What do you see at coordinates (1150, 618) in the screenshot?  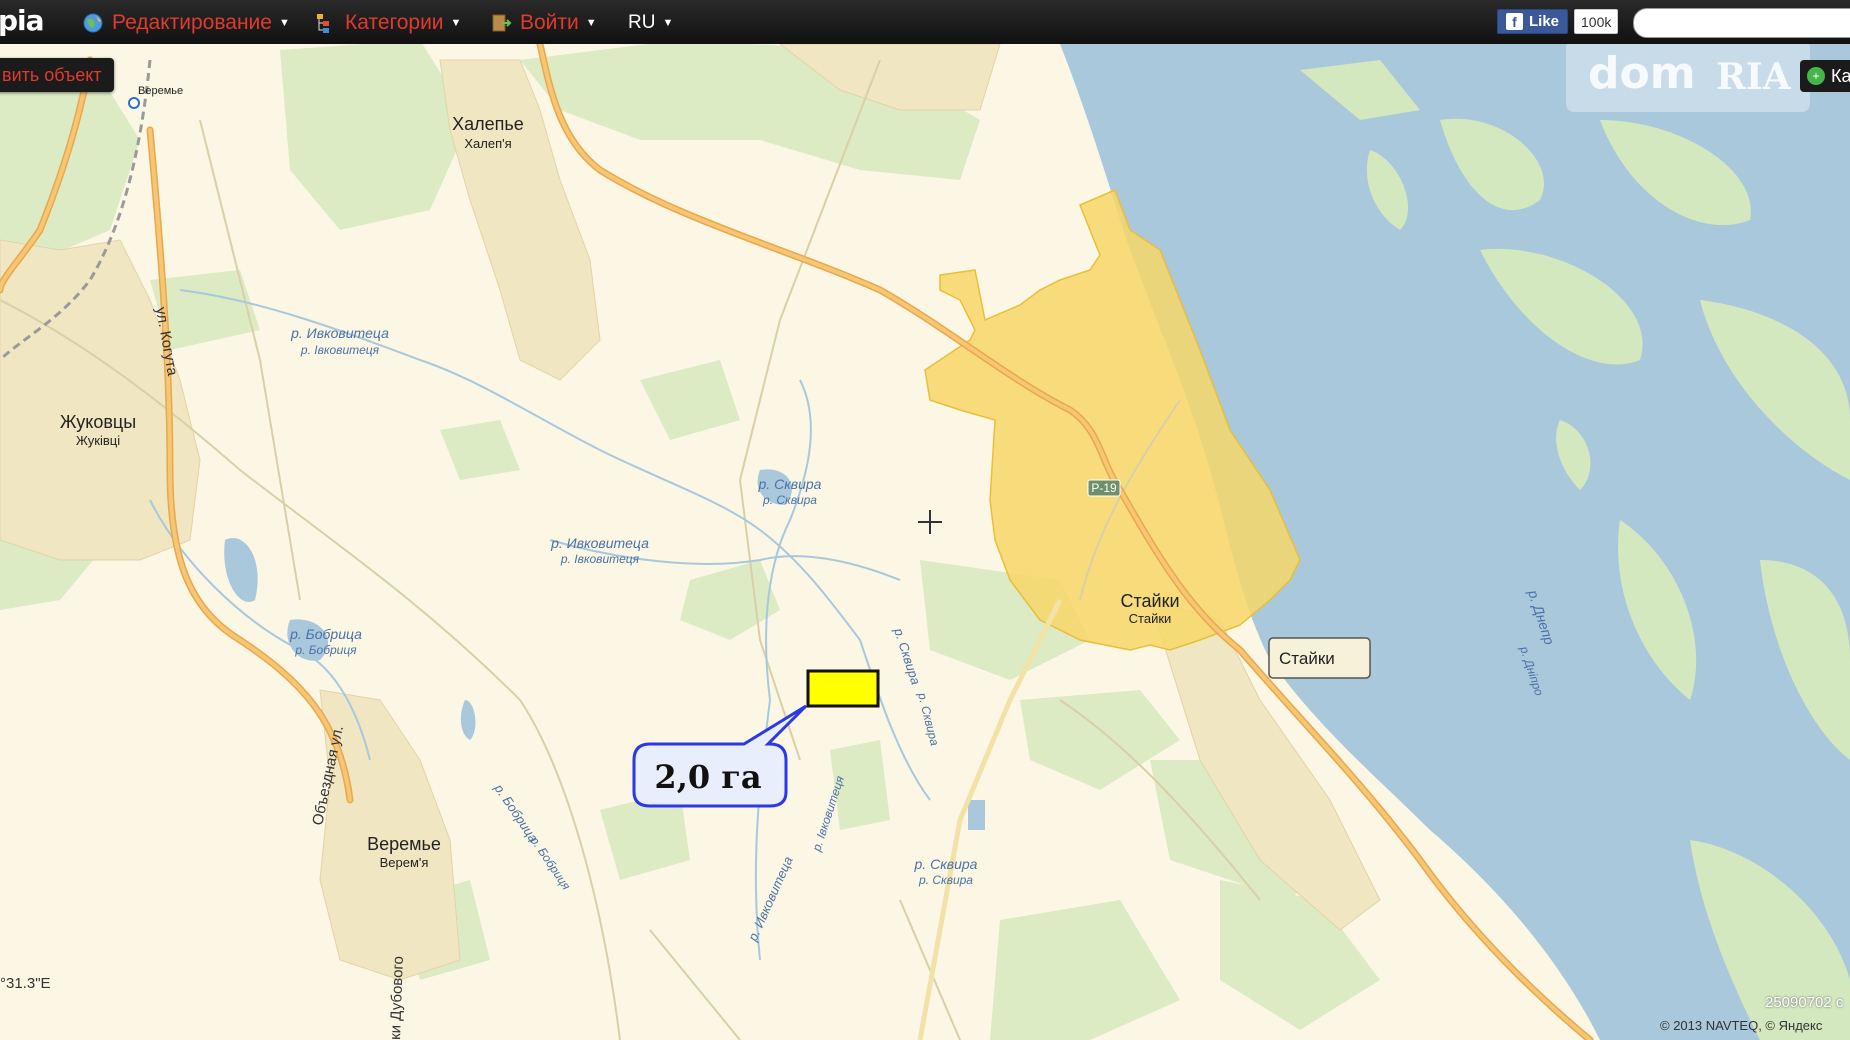 I see `place-sublabel-staiki: Стайки` at bounding box center [1150, 618].